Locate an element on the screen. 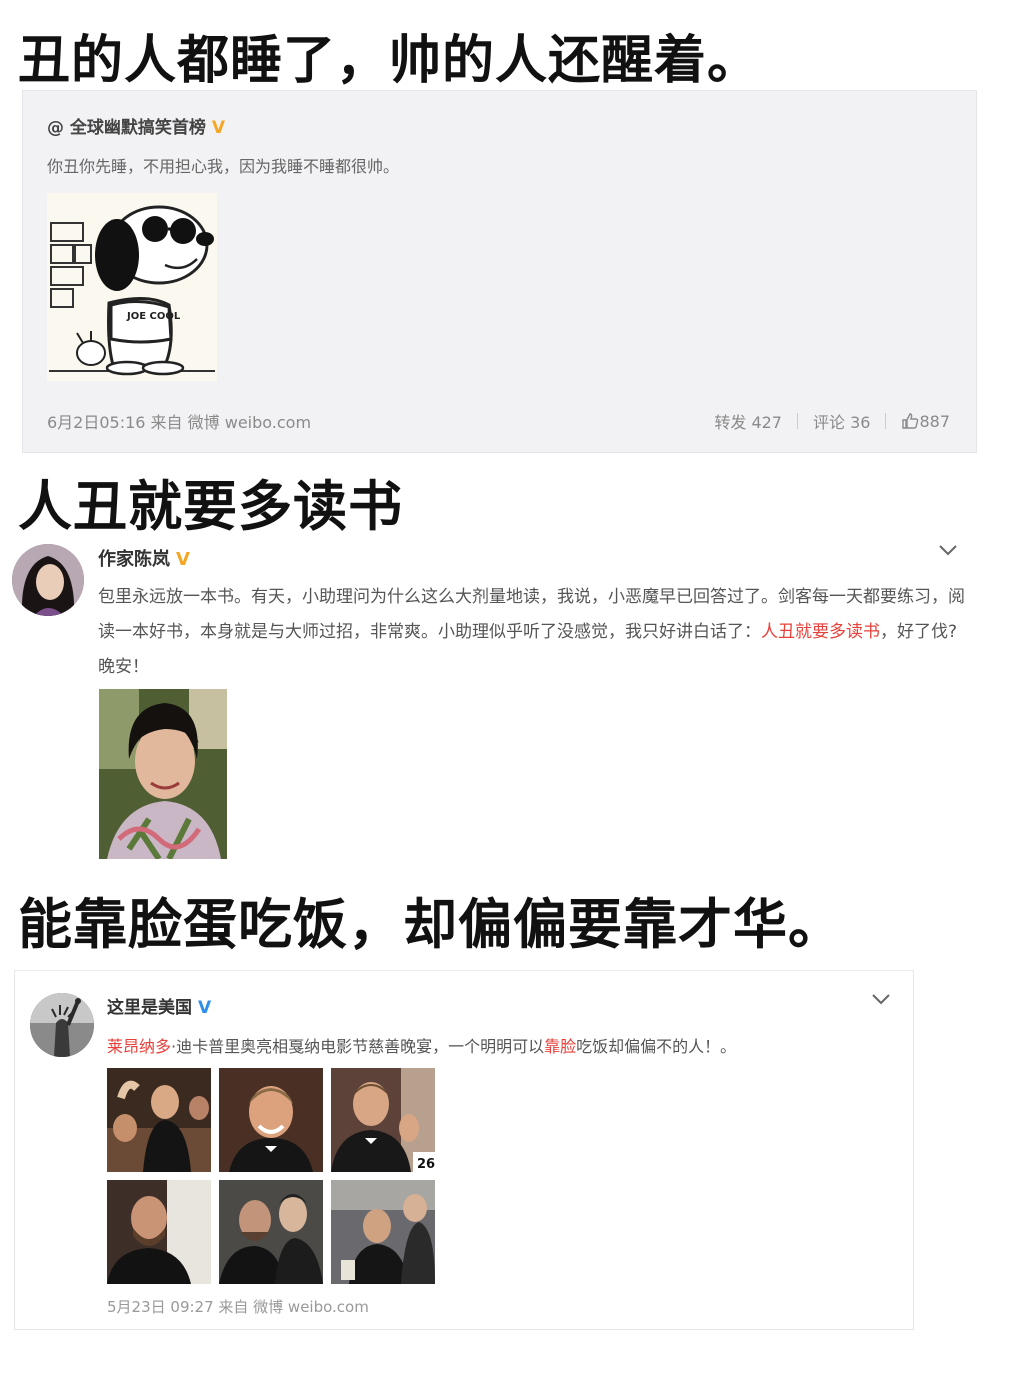 The image size is (1016, 1391). post-author: @ 全球幽默搞笑首榜 V is located at coordinates (136, 125).